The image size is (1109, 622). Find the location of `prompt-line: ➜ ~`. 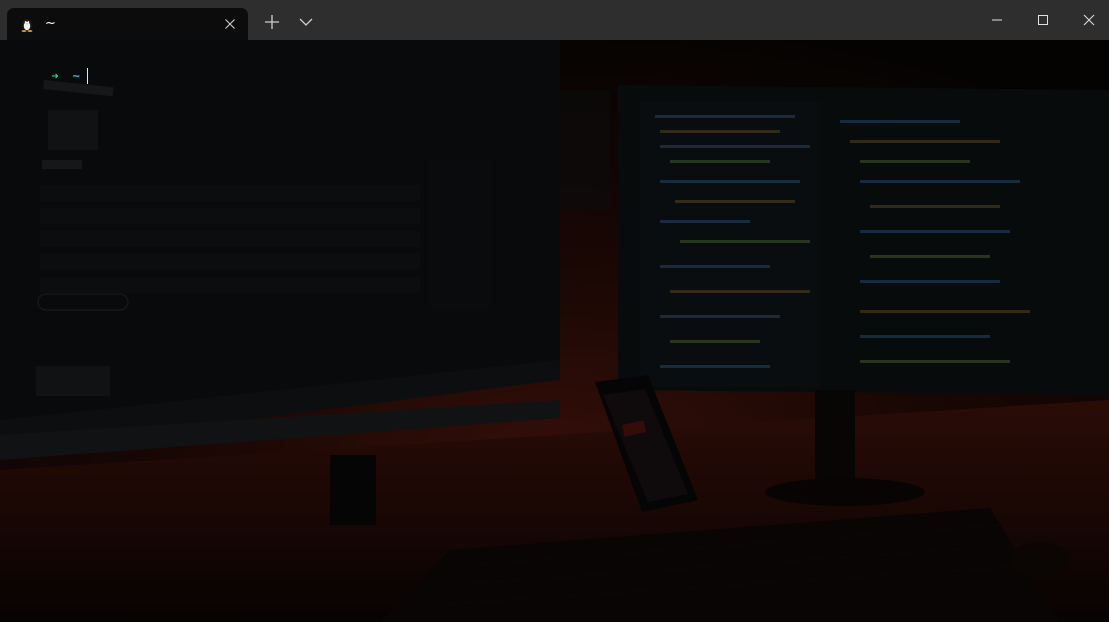

prompt-line: ➜ ~ is located at coordinates (48, 68).